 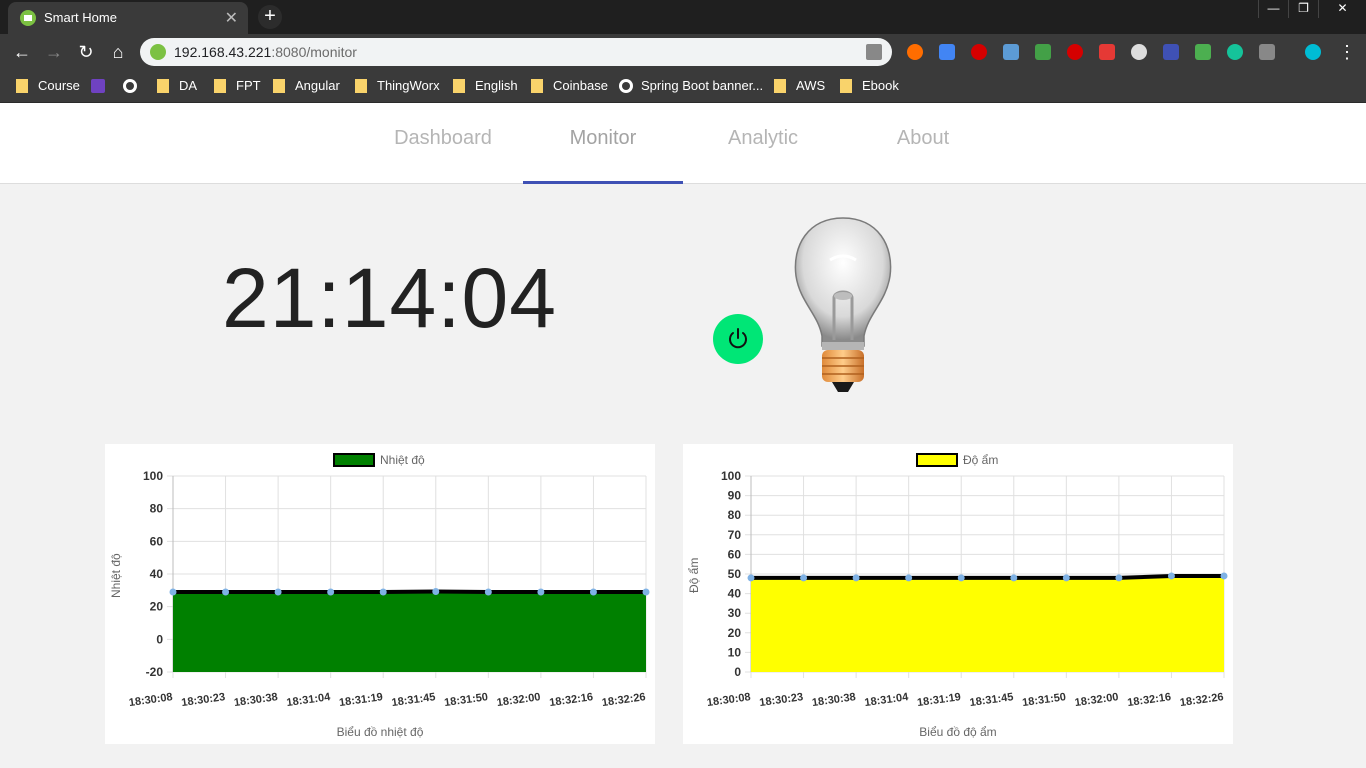 What do you see at coordinates (1011, 52) in the screenshot?
I see `extension-grid-icon` at bounding box center [1011, 52].